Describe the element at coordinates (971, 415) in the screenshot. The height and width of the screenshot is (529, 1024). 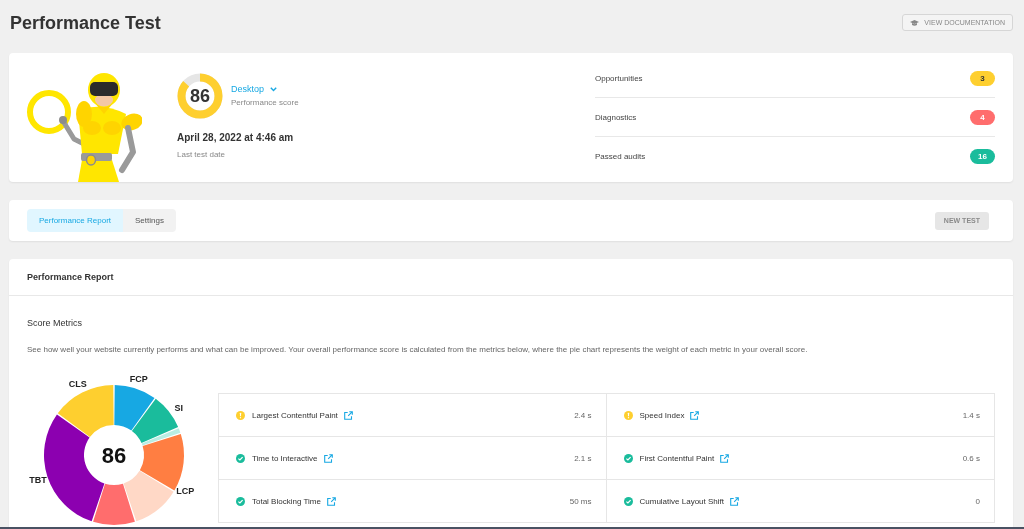
I see `metric-value: 1.4 s` at that location.